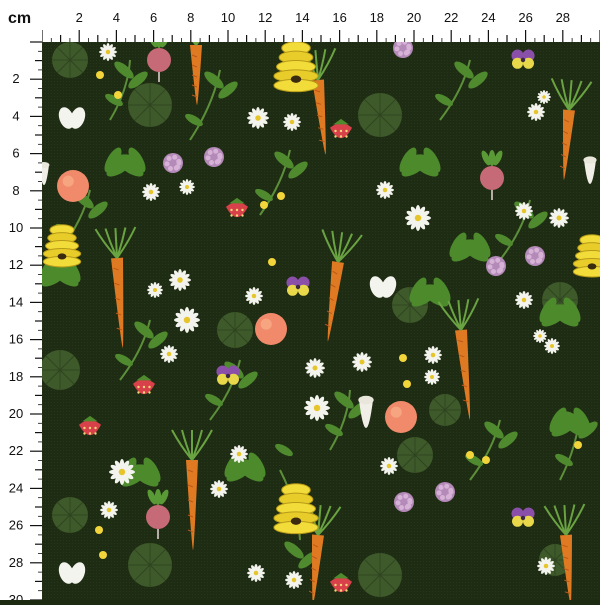 Image resolution: width=600 pixels, height=605 pixels. I want to click on ruler-label-left: 16, so click(16, 339).